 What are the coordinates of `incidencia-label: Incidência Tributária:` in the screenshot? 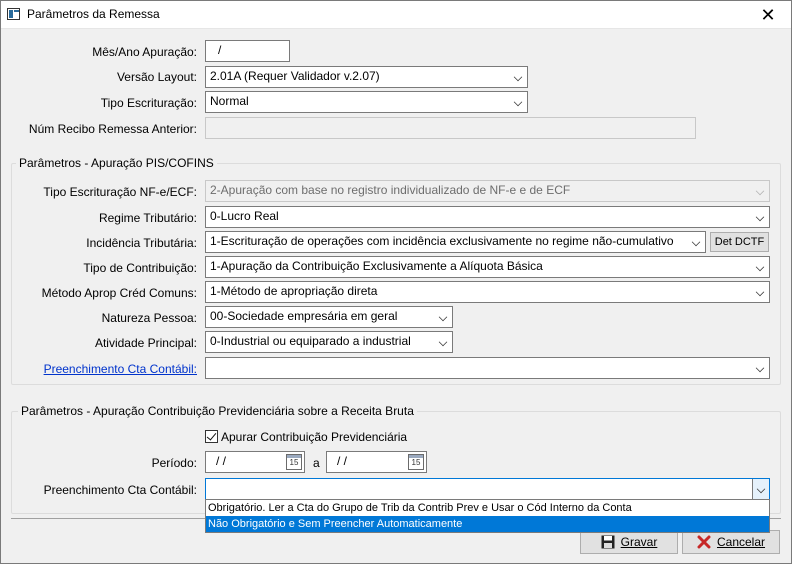 It's located at (141, 243).